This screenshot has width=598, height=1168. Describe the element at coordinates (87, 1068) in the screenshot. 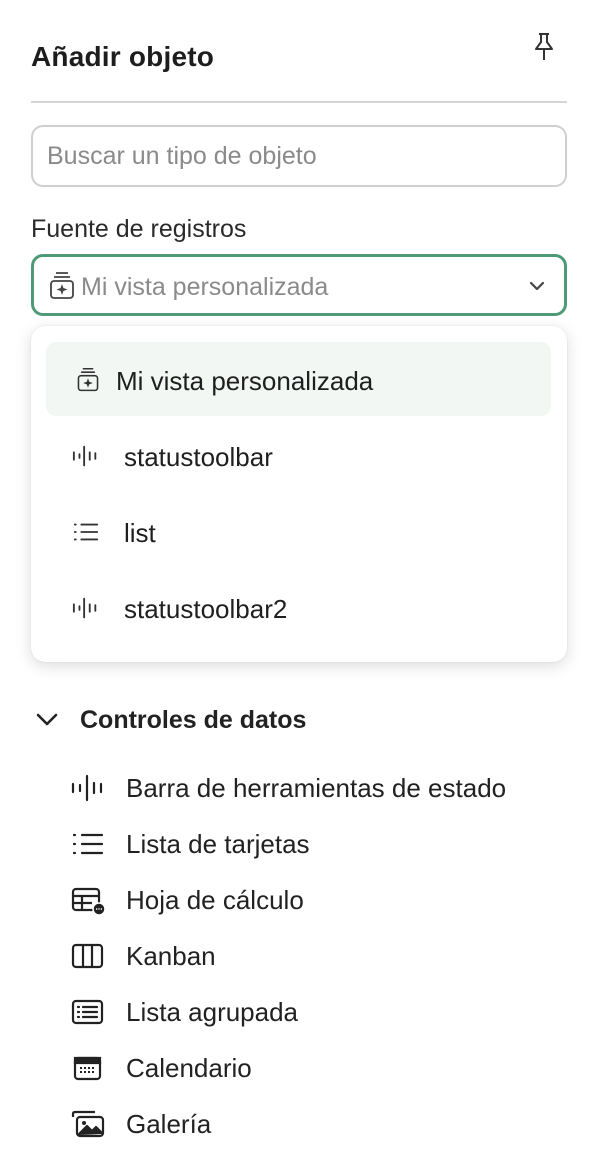

I see `calendar-icon` at that location.